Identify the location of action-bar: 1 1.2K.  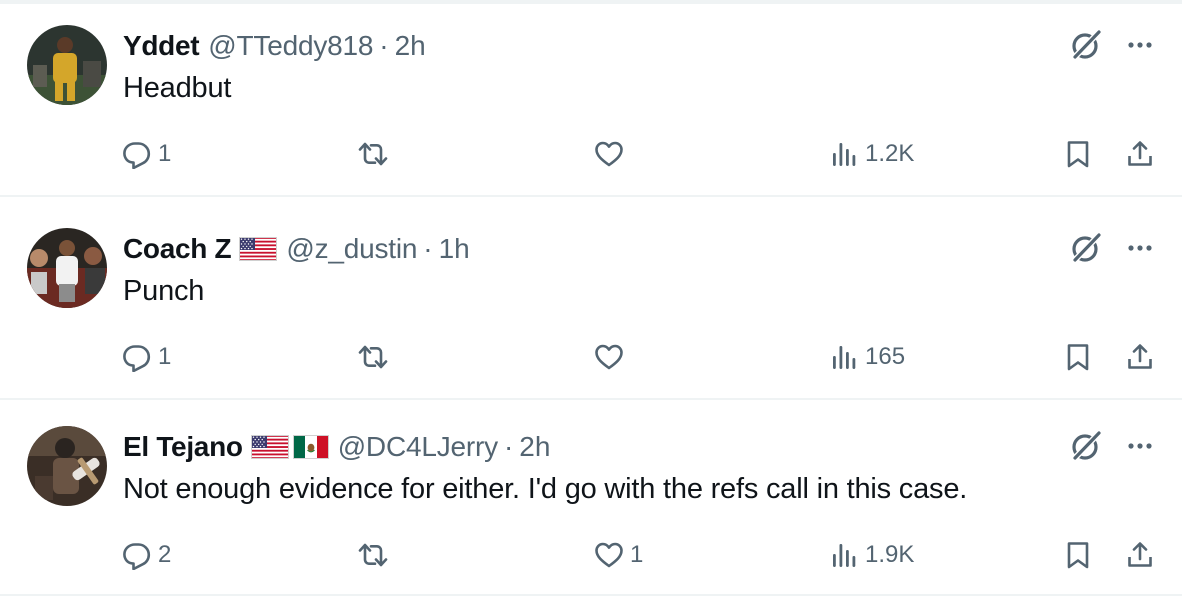
(591, 154).